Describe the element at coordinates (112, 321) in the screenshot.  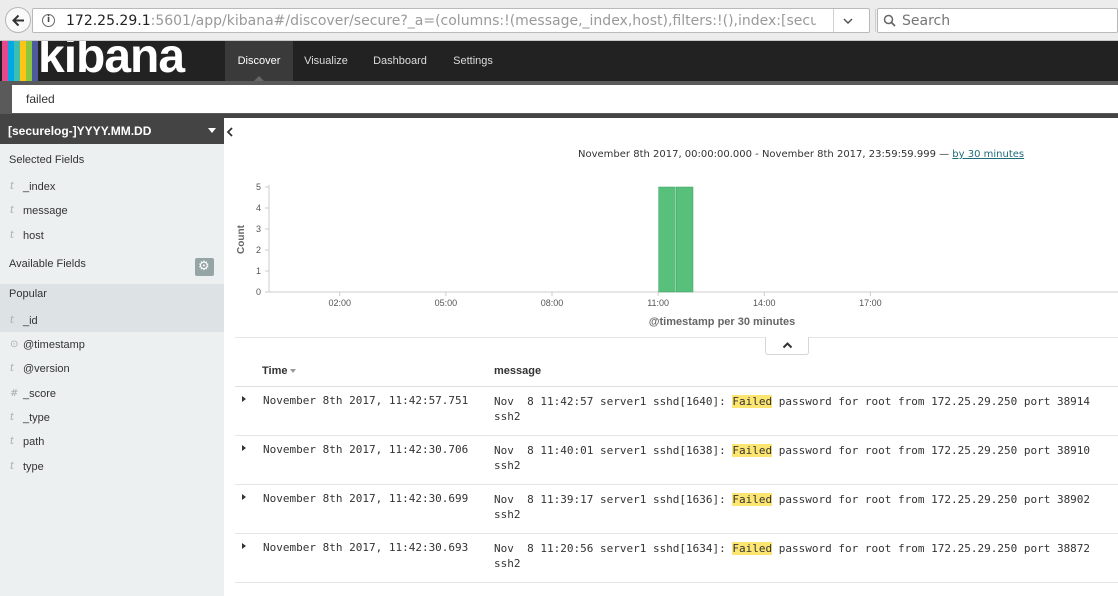
I see `field-item: t _id` at that location.